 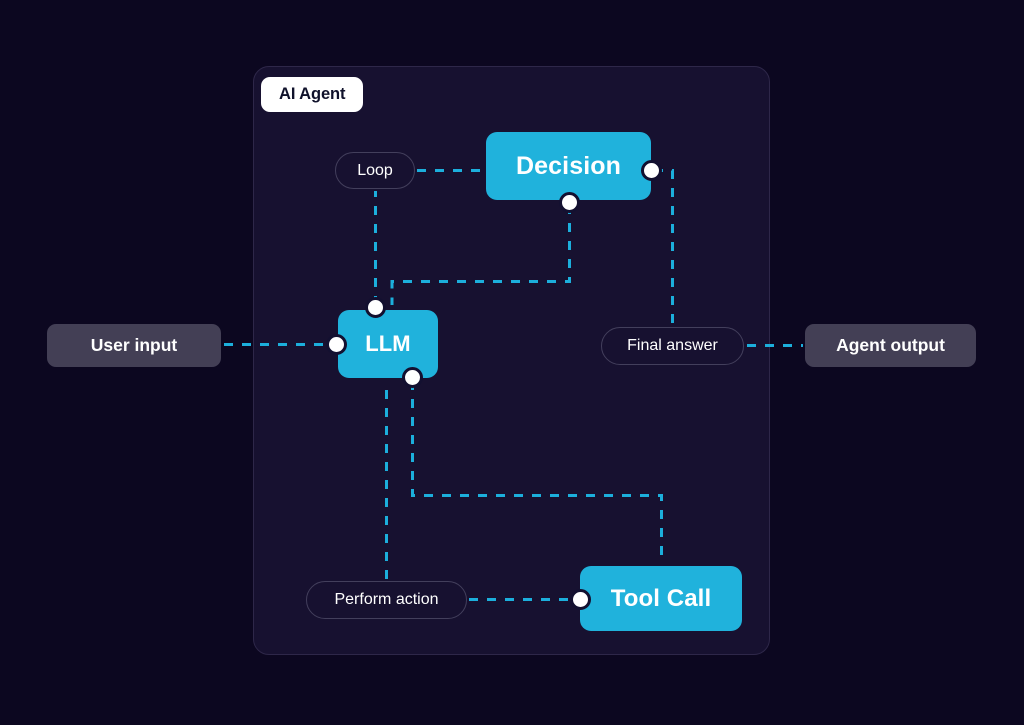 I want to click on node-decision: Decision, so click(x=568, y=166).